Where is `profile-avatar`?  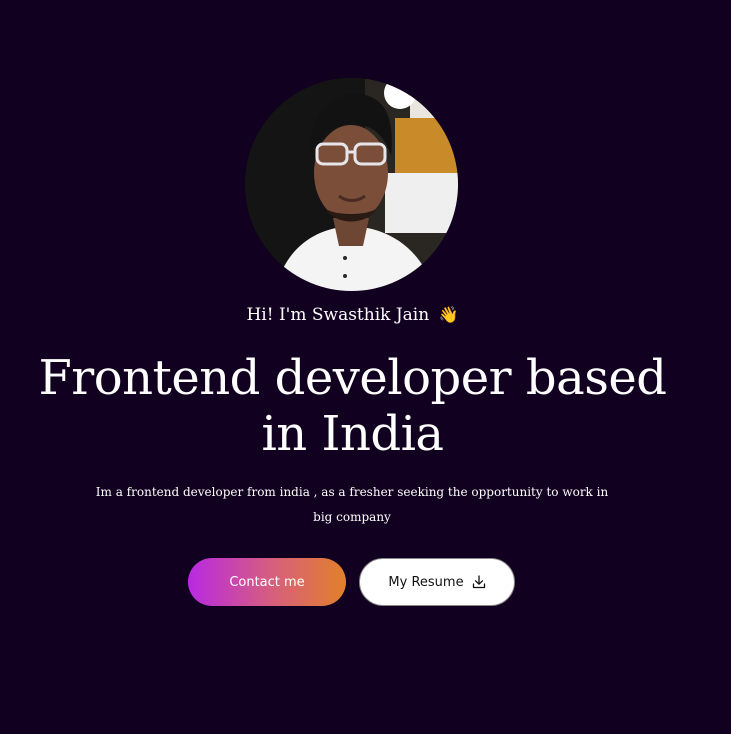
profile-avatar is located at coordinates (351, 184).